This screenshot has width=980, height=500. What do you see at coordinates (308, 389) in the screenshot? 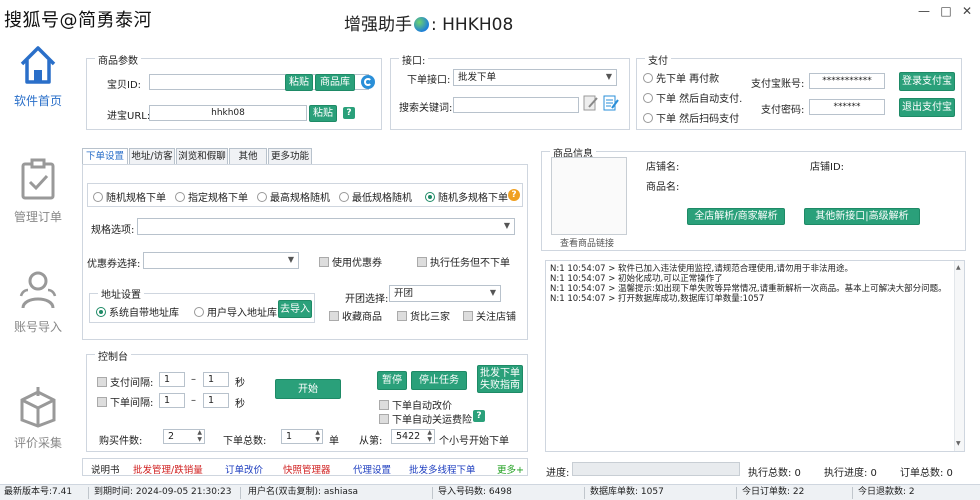
I see `start-button: 开始` at bounding box center [308, 389].